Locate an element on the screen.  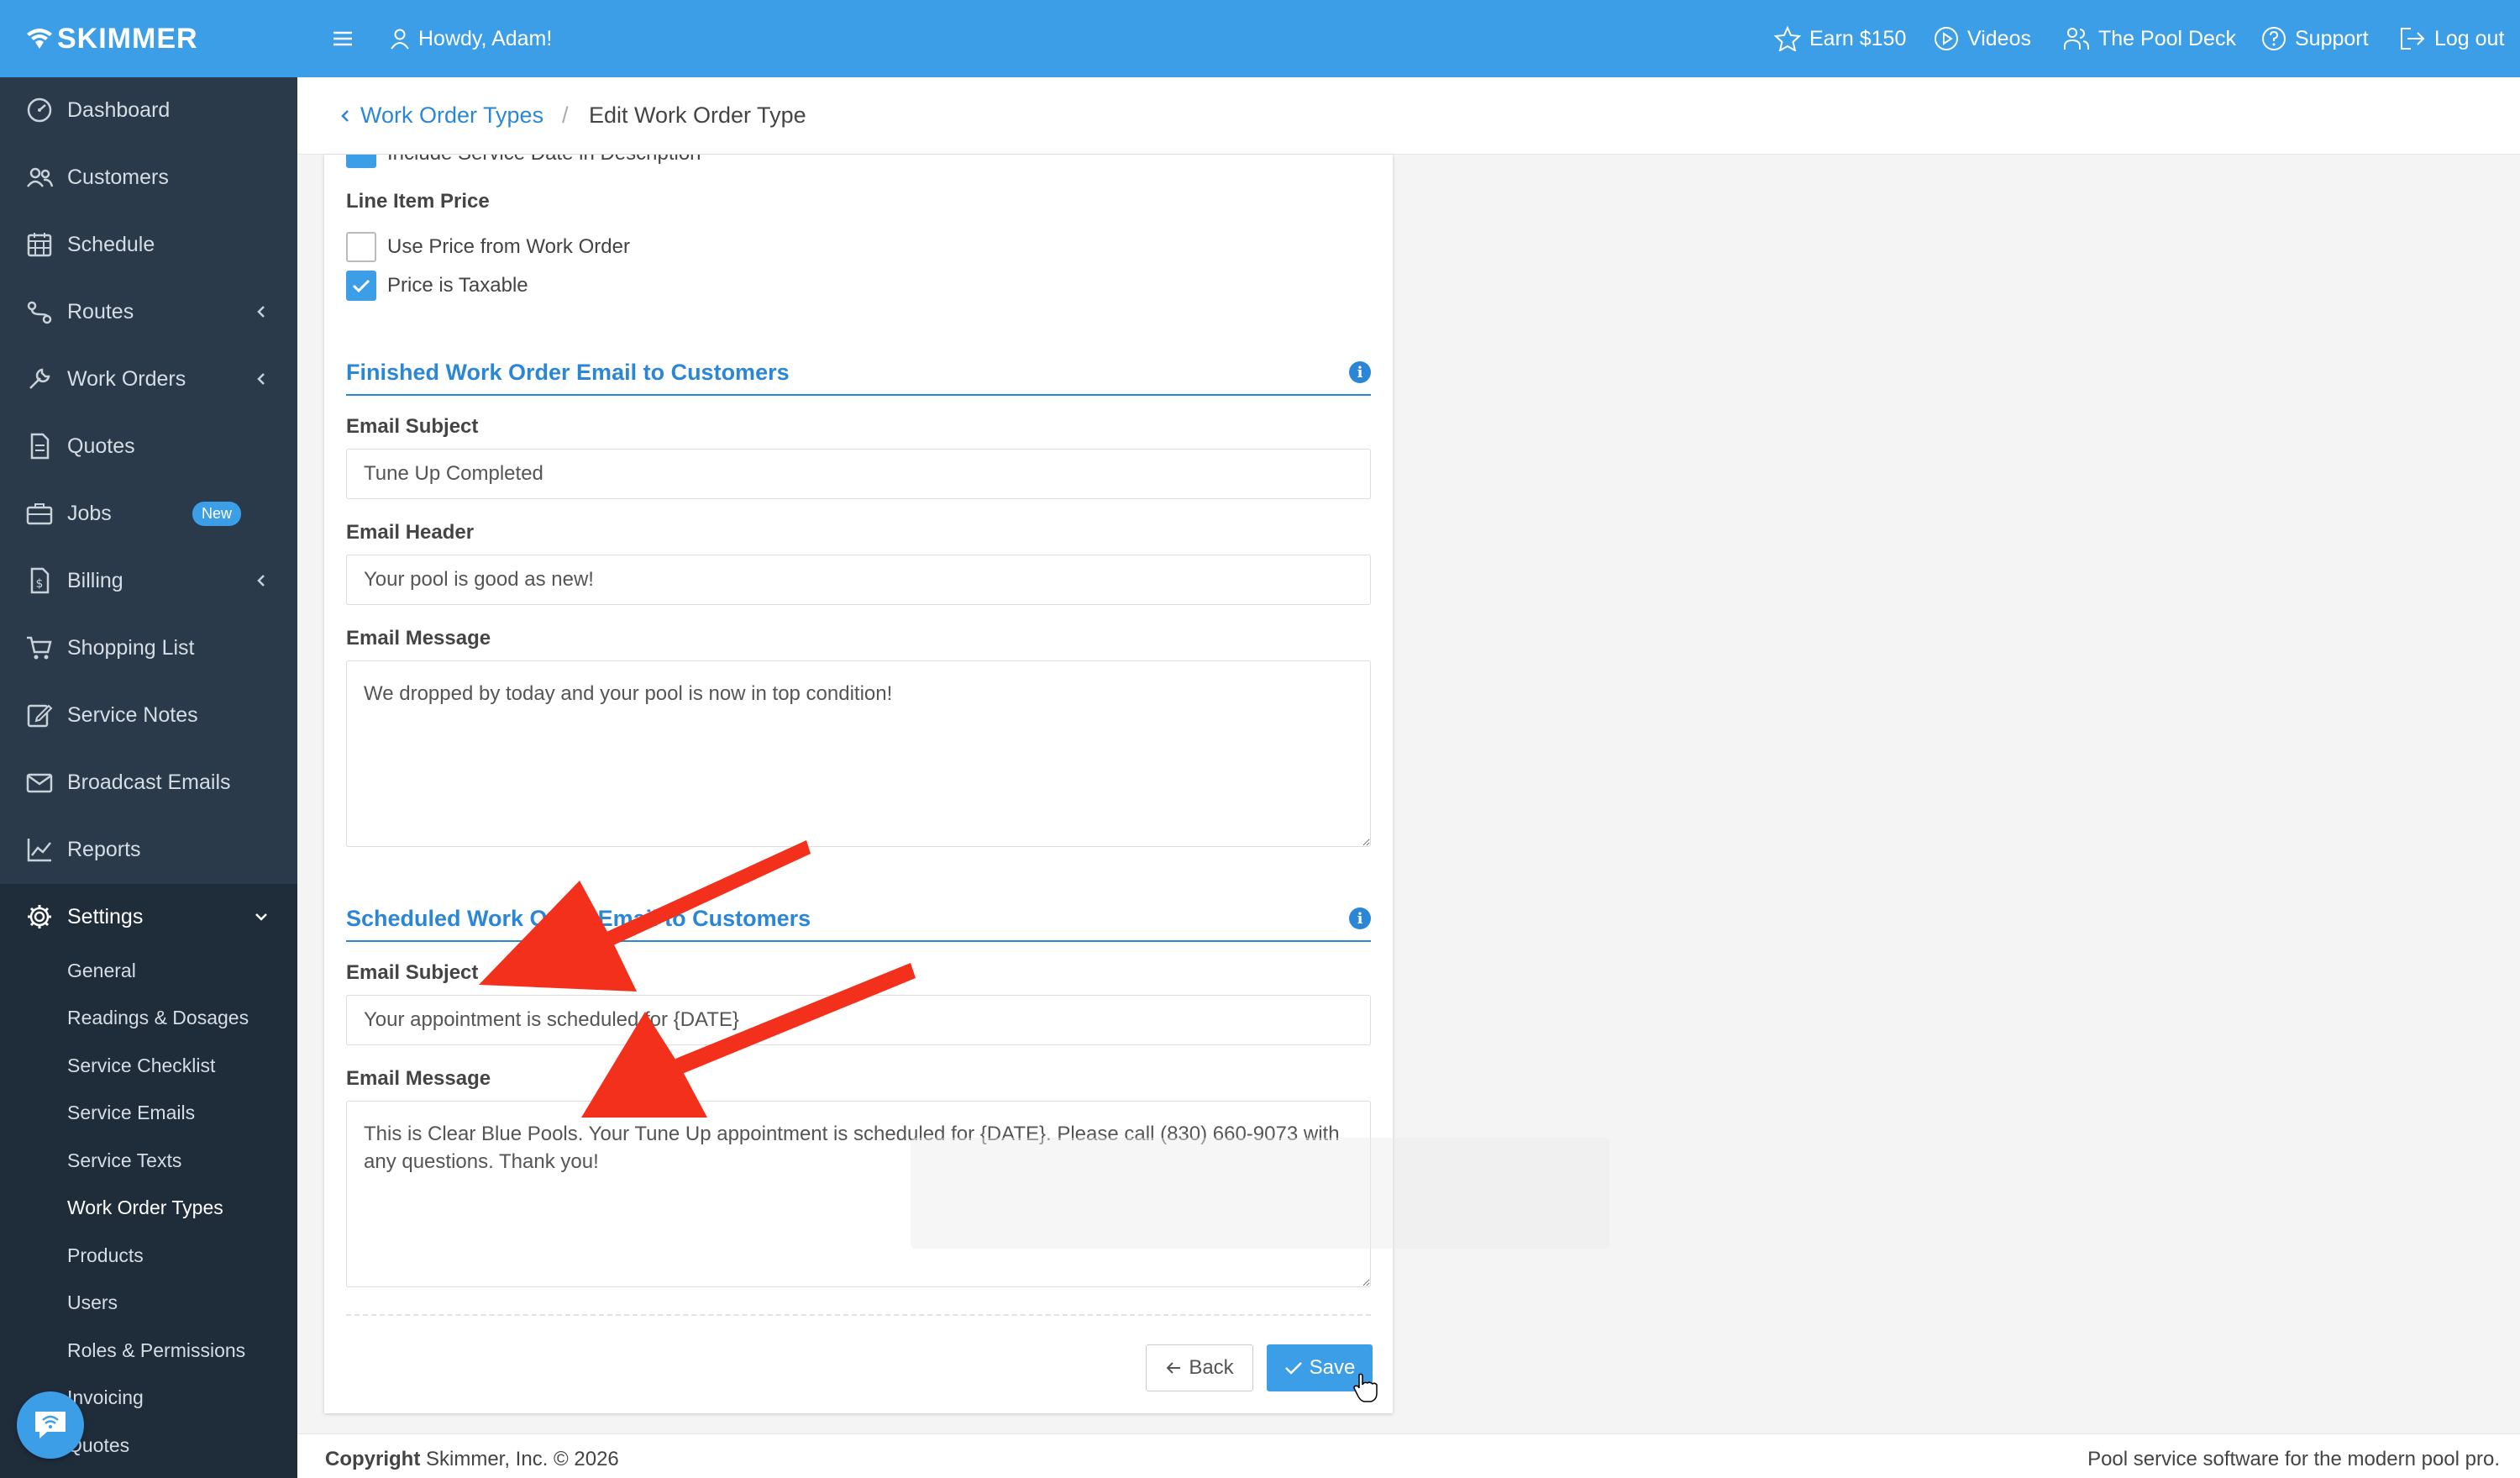
price-taxable-checkbox is located at coordinates (361, 286).